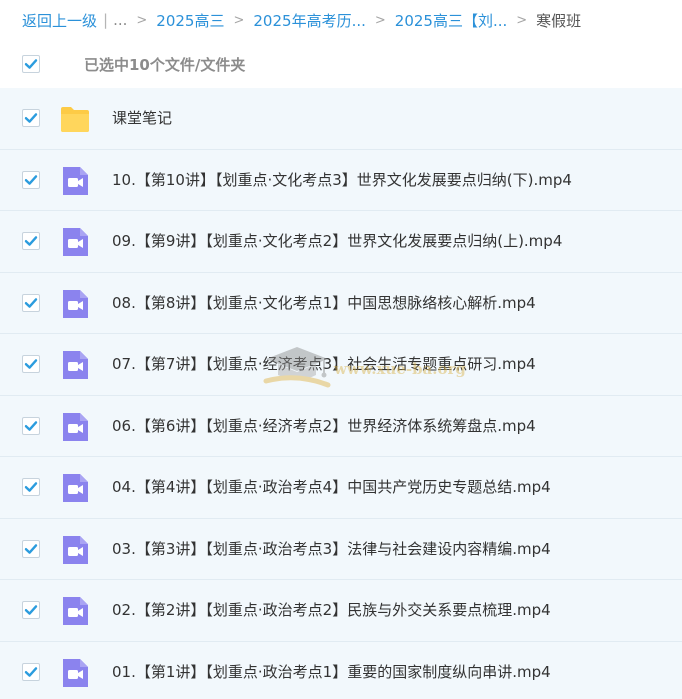 Image resolution: width=682 pixels, height=699 pixels. I want to click on file-row: 09.【第9讲】【划重点·文化考点2】世界文化发展要点归纳(上).mp4, so click(341, 242).